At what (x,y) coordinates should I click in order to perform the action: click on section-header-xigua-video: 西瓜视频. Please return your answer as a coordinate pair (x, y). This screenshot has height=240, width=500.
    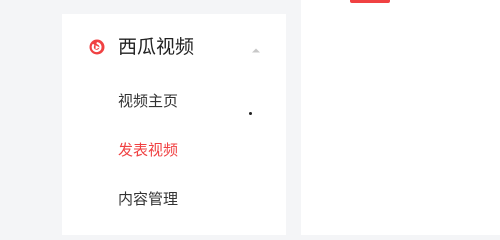
    Looking at the image, I should click on (174, 47).